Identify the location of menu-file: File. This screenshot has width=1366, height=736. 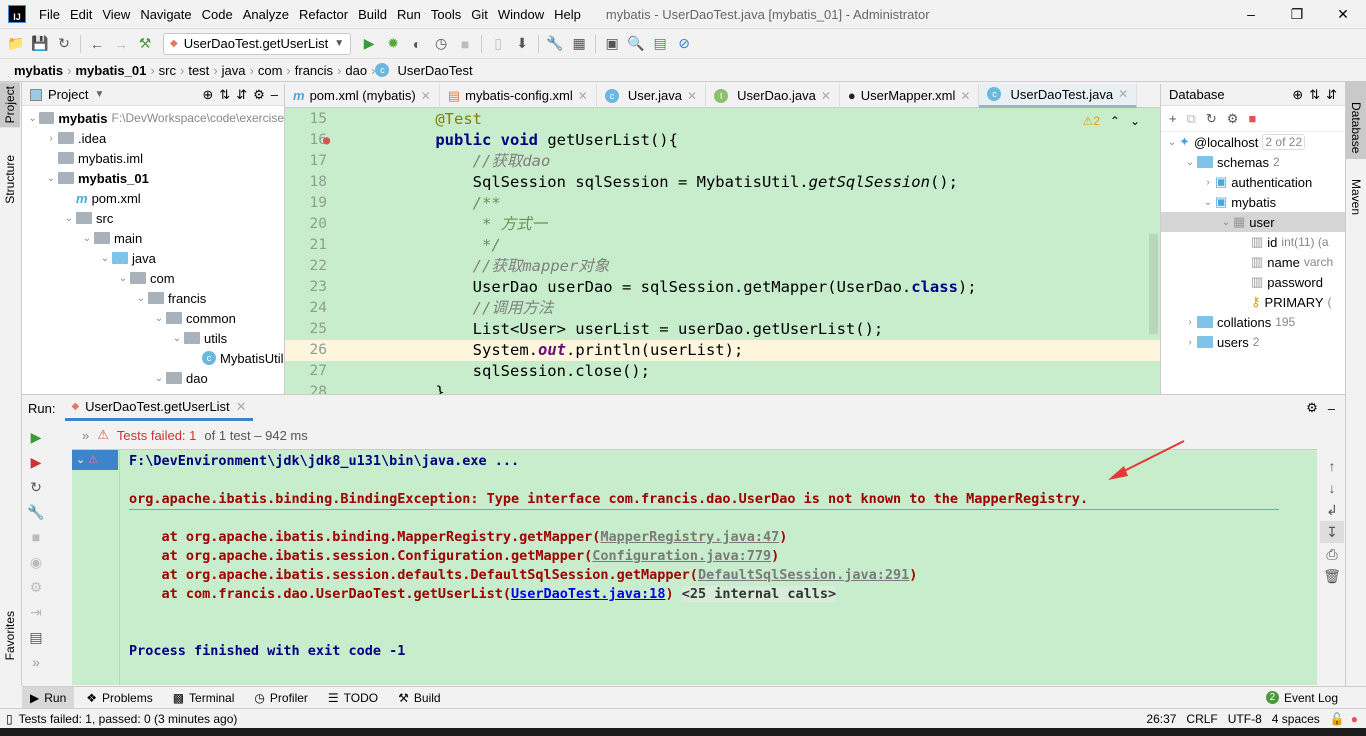
(49, 14).